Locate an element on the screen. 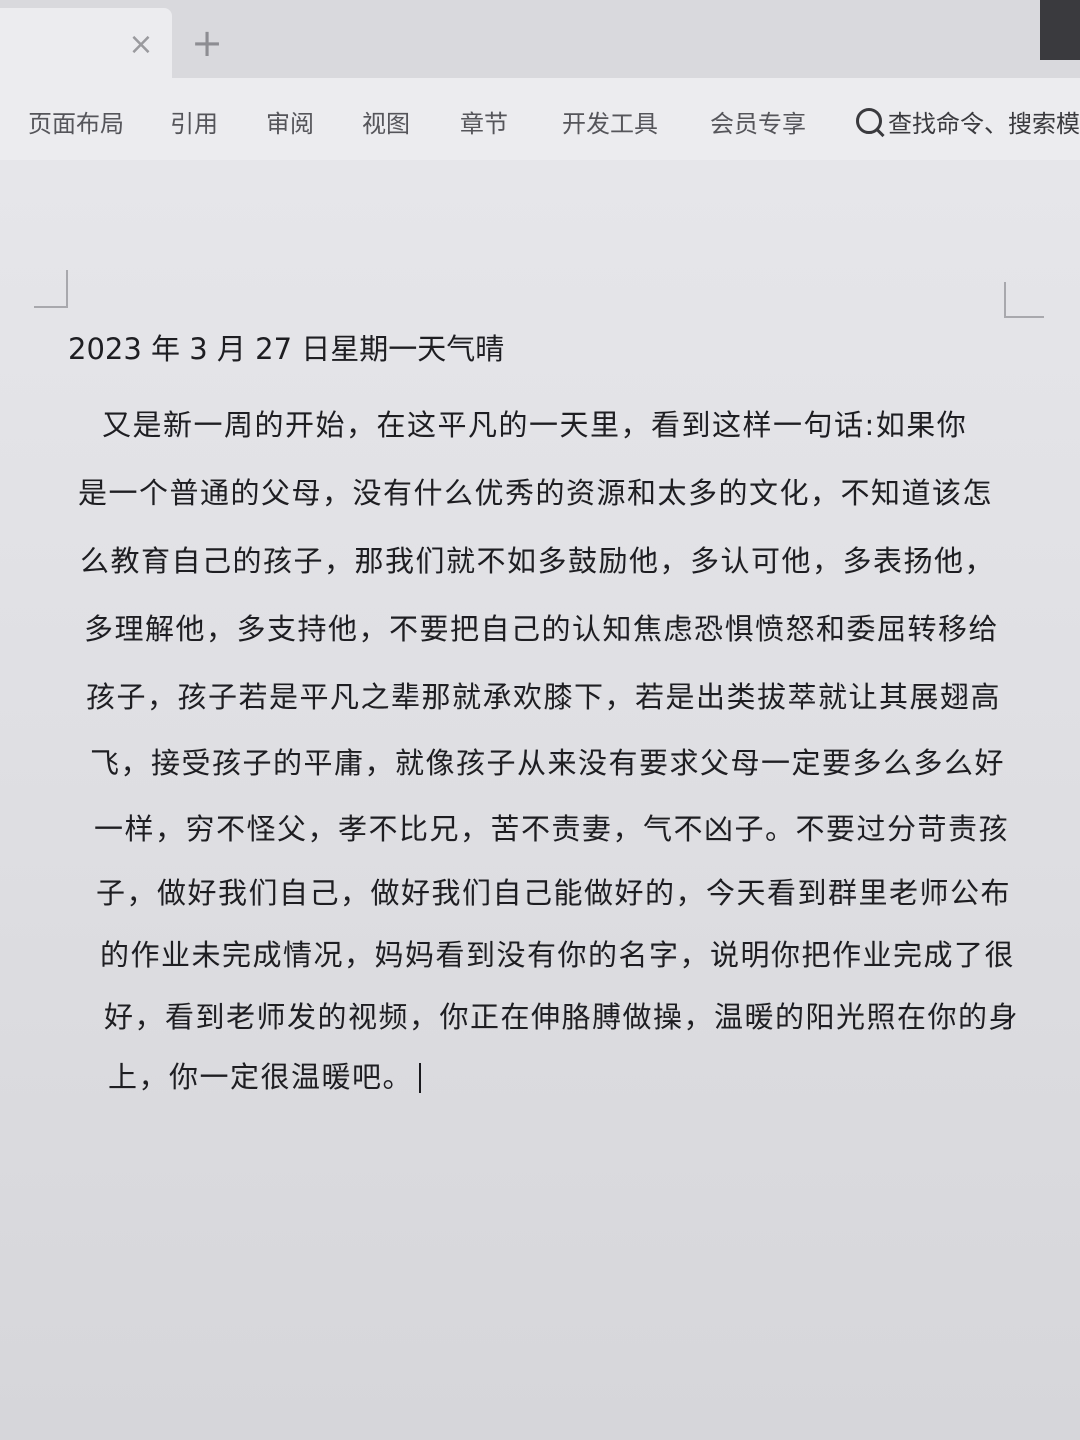 This screenshot has height=1440, width=1080. command-search-text: 查找命令、搜索模板 is located at coordinates (984, 124).